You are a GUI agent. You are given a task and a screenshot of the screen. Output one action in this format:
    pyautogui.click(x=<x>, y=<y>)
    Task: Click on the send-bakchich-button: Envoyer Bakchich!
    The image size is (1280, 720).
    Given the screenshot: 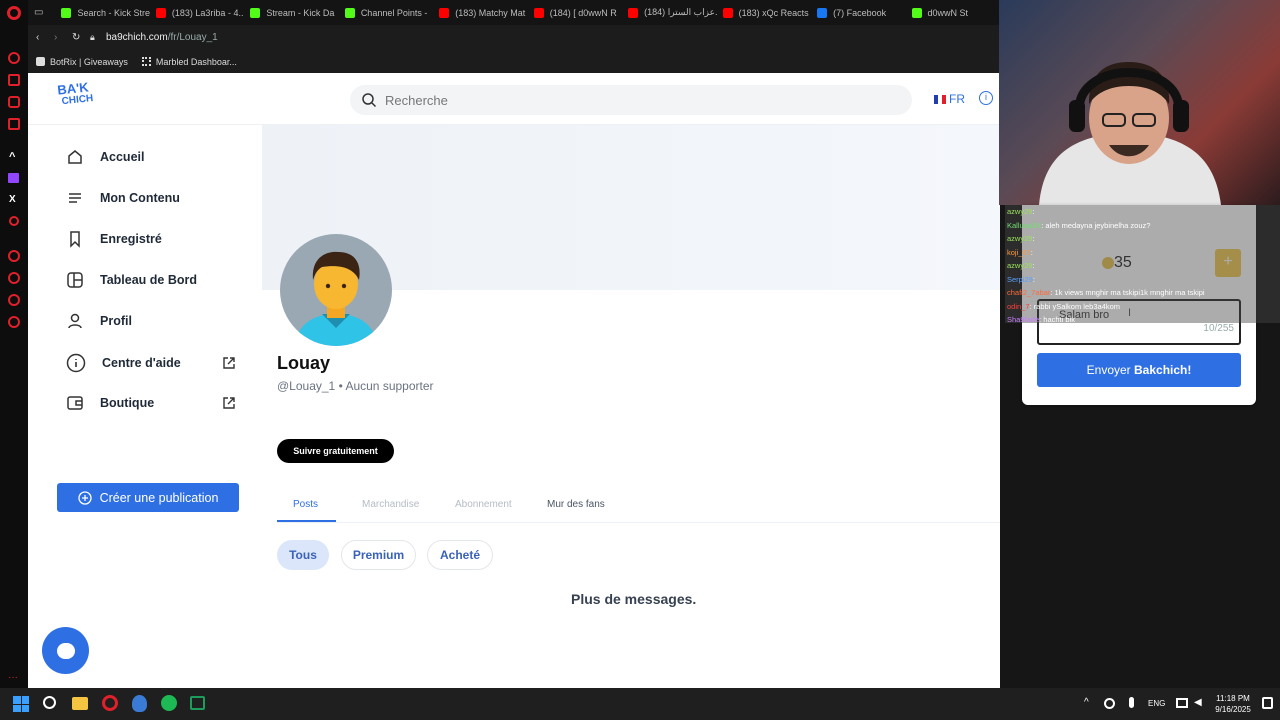 What is the action you would take?
    pyautogui.click(x=1139, y=370)
    